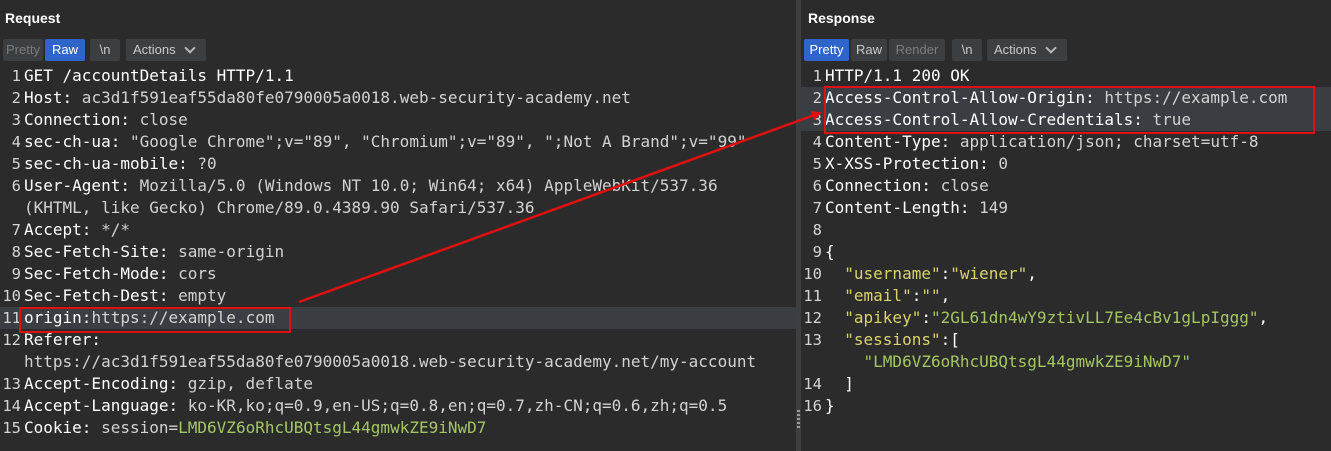  What do you see at coordinates (1066, 384) in the screenshot?
I see `code-line: 14 ]` at bounding box center [1066, 384].